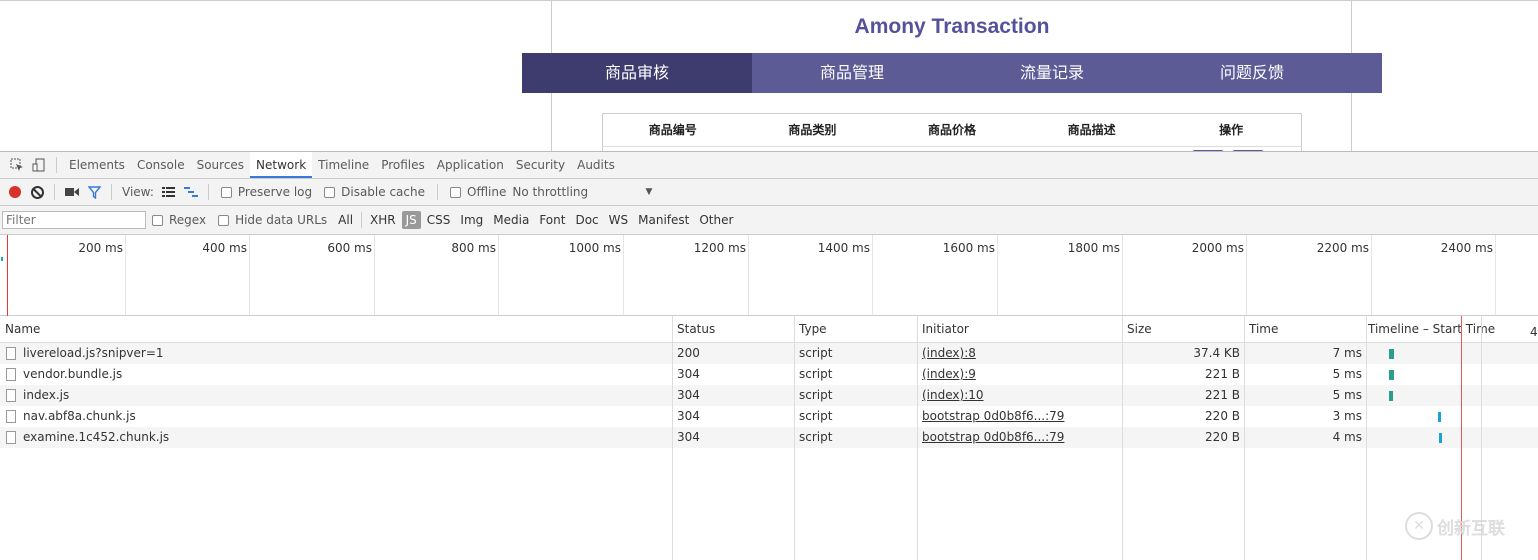 This screenshot has width=1538, height=560. What do you see at coordinates (1347, 437) in the screenshot?
I see `request-time: 4 ms` at bounding box center [1347, 437].